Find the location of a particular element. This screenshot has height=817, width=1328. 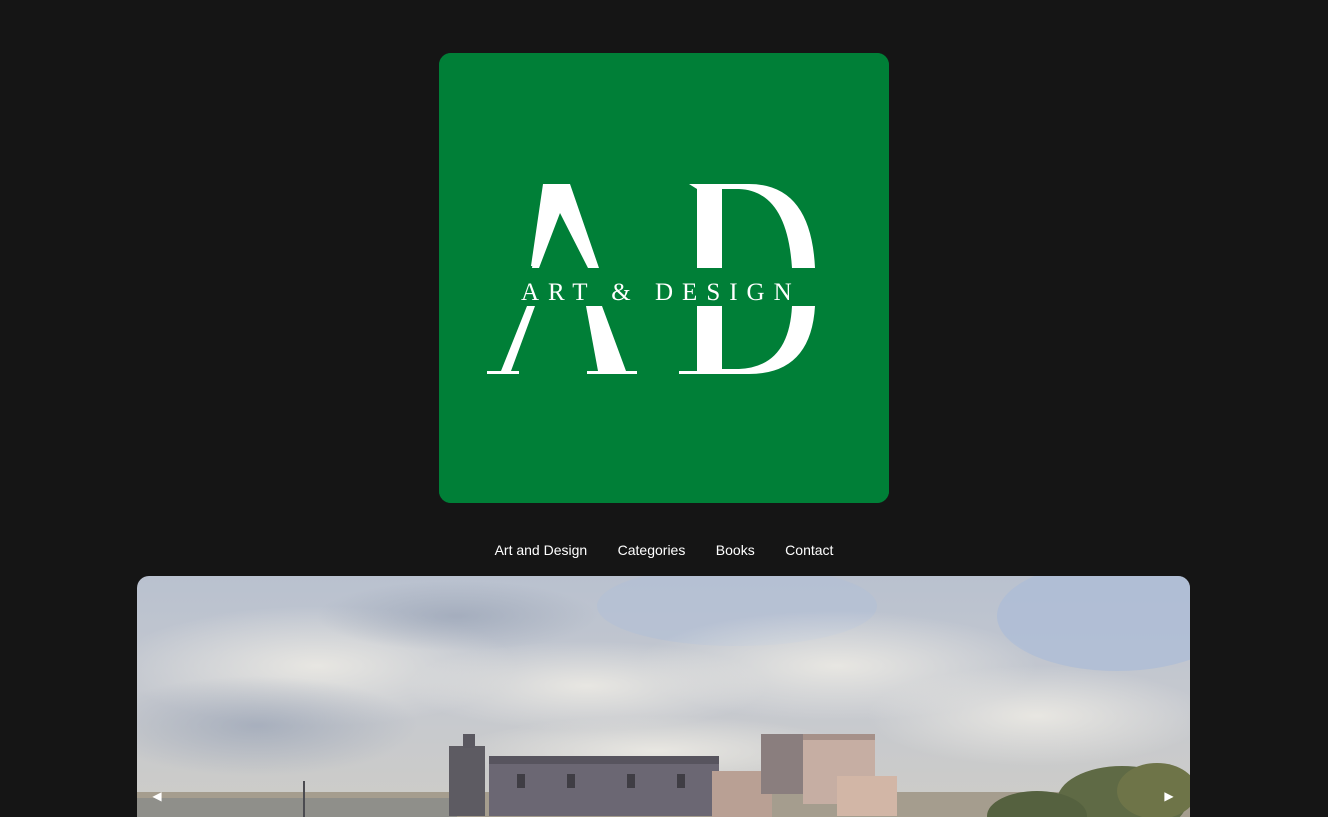

slider-prev-button: ◀ is located at coordinates (157, 796).